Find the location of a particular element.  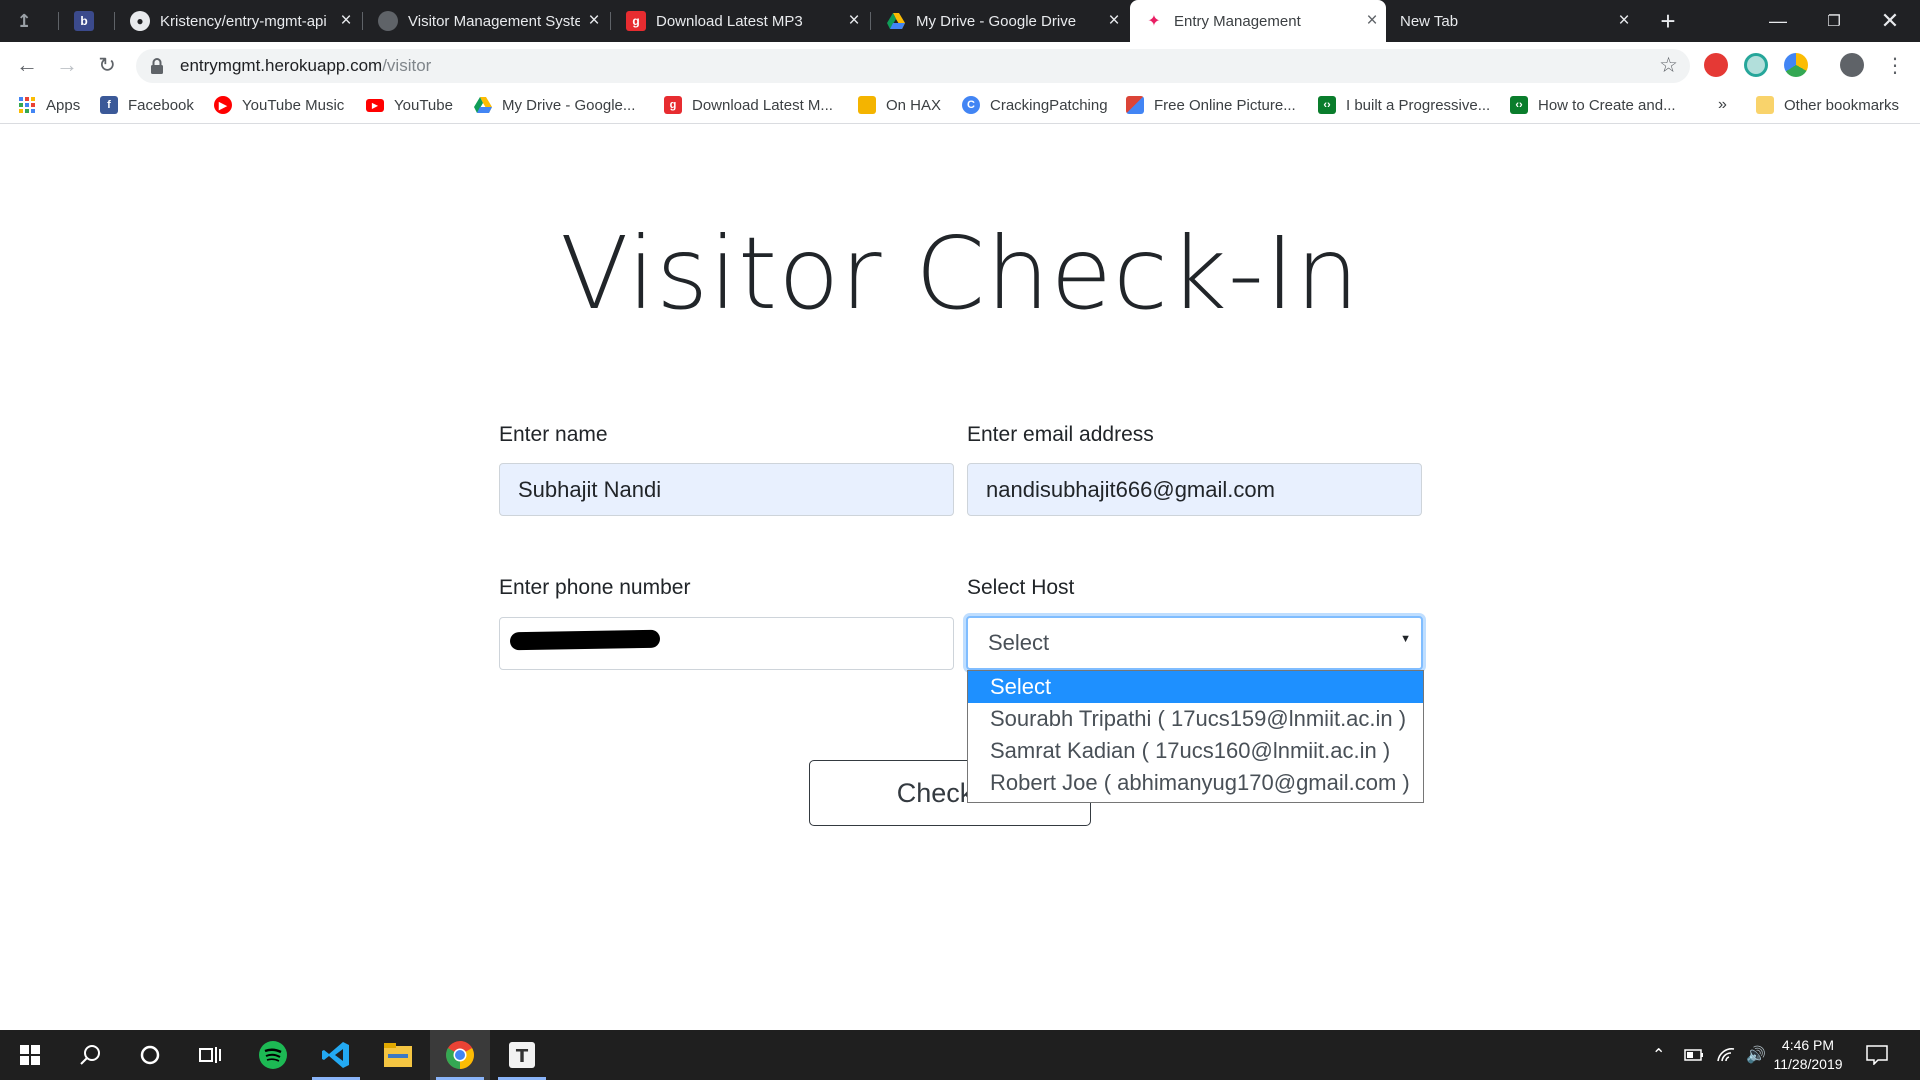

globe-favicon is located at coordinates (388, 21).